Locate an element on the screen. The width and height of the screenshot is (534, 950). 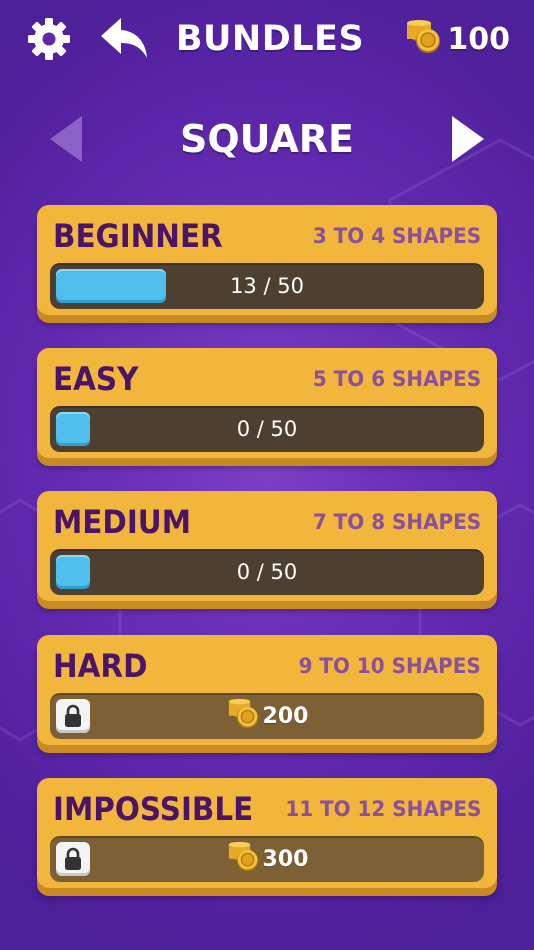
bundle-name: BEGINNER is located at coordinates (138, 236).